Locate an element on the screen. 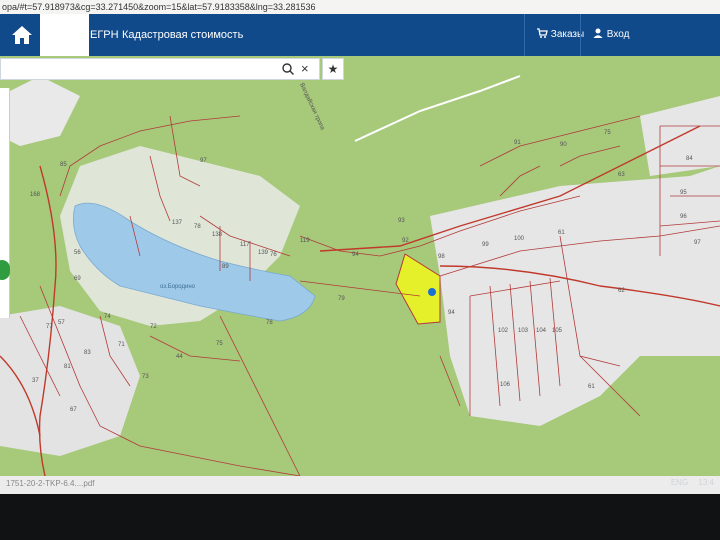  parcel-number: 74 is located at coordinates (107, 317).